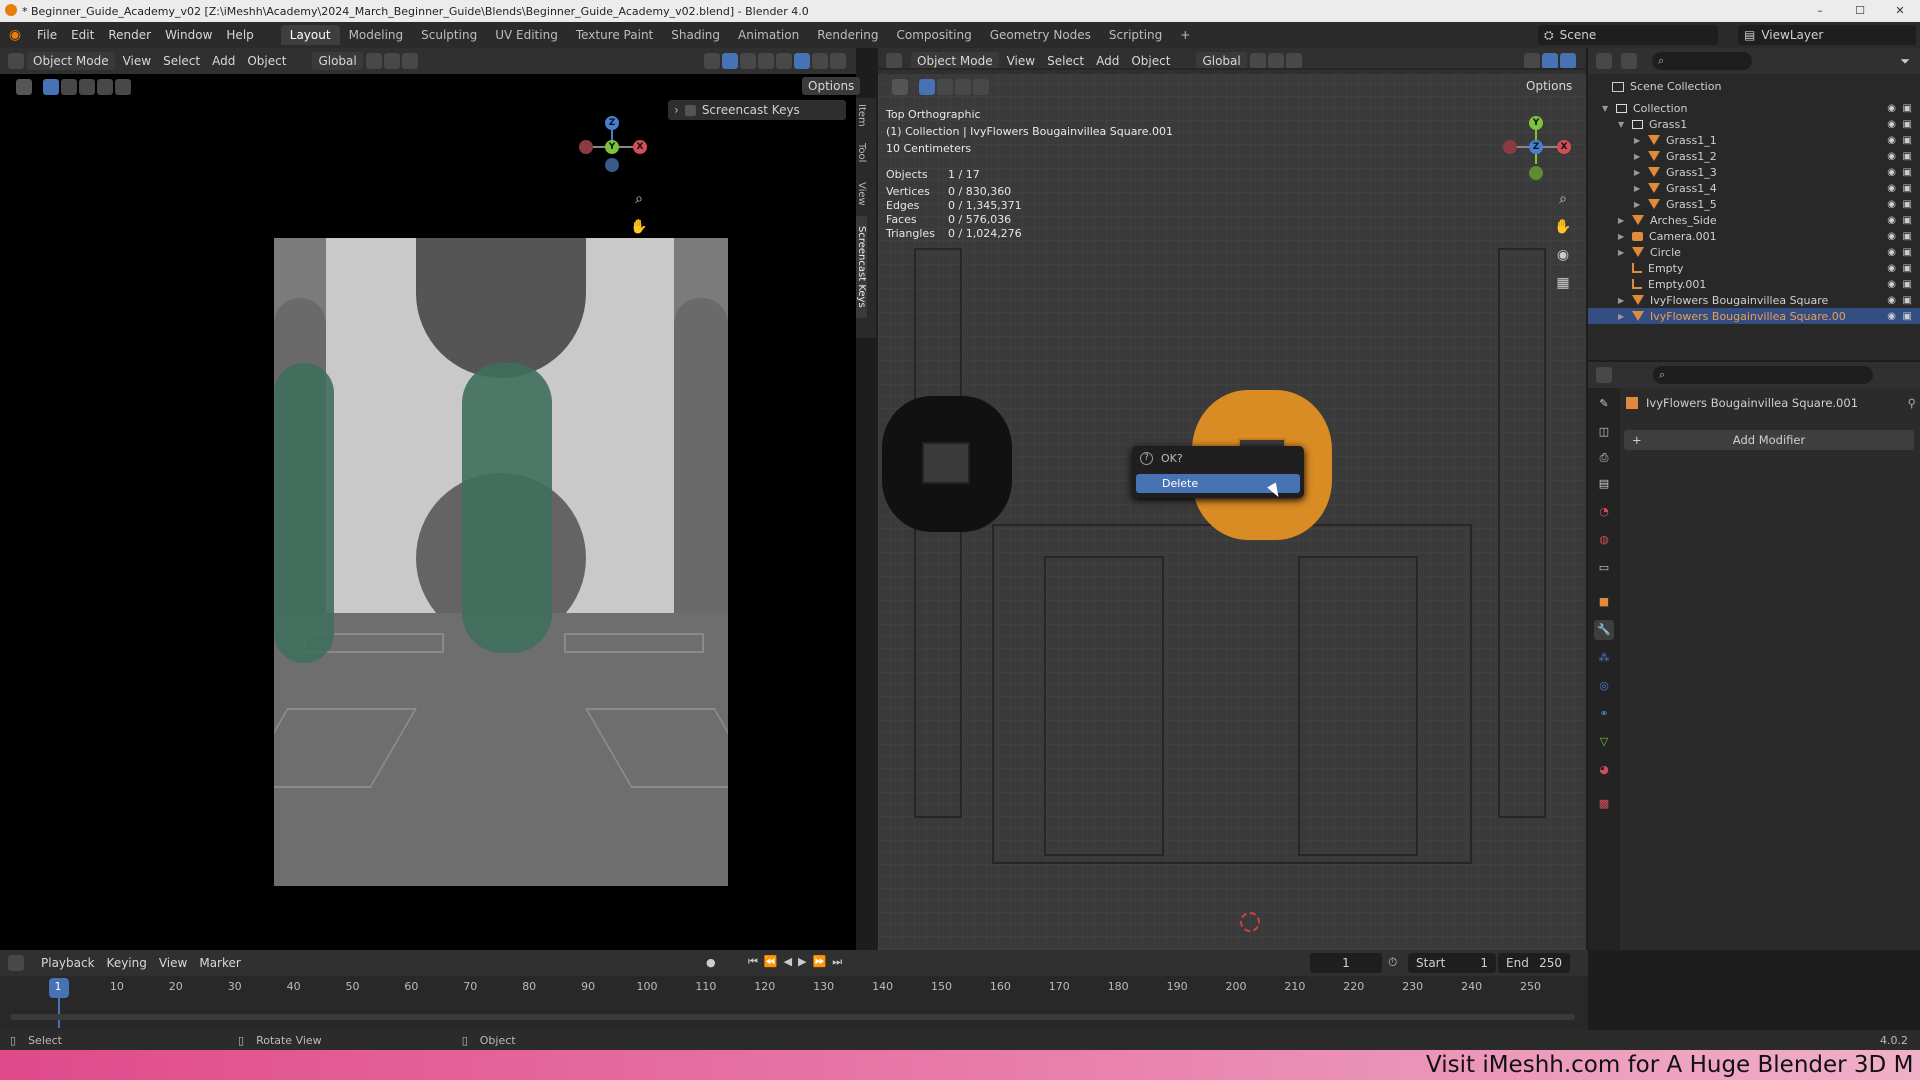  What do you see at coordinates (900, 87) in the screenshot?
I see `select-tool-icon` at bounding box center [900, 87].